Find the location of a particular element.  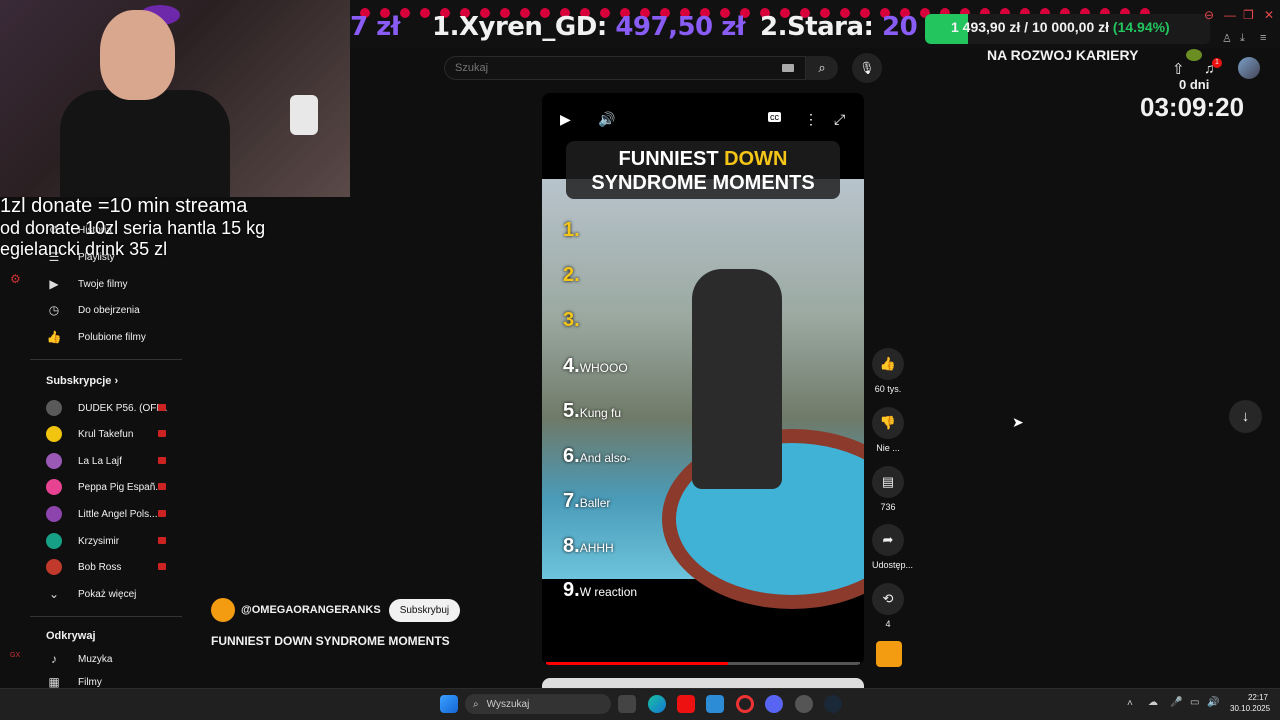

video-list-item: 6.And also- is located at coordinates (596, 456).